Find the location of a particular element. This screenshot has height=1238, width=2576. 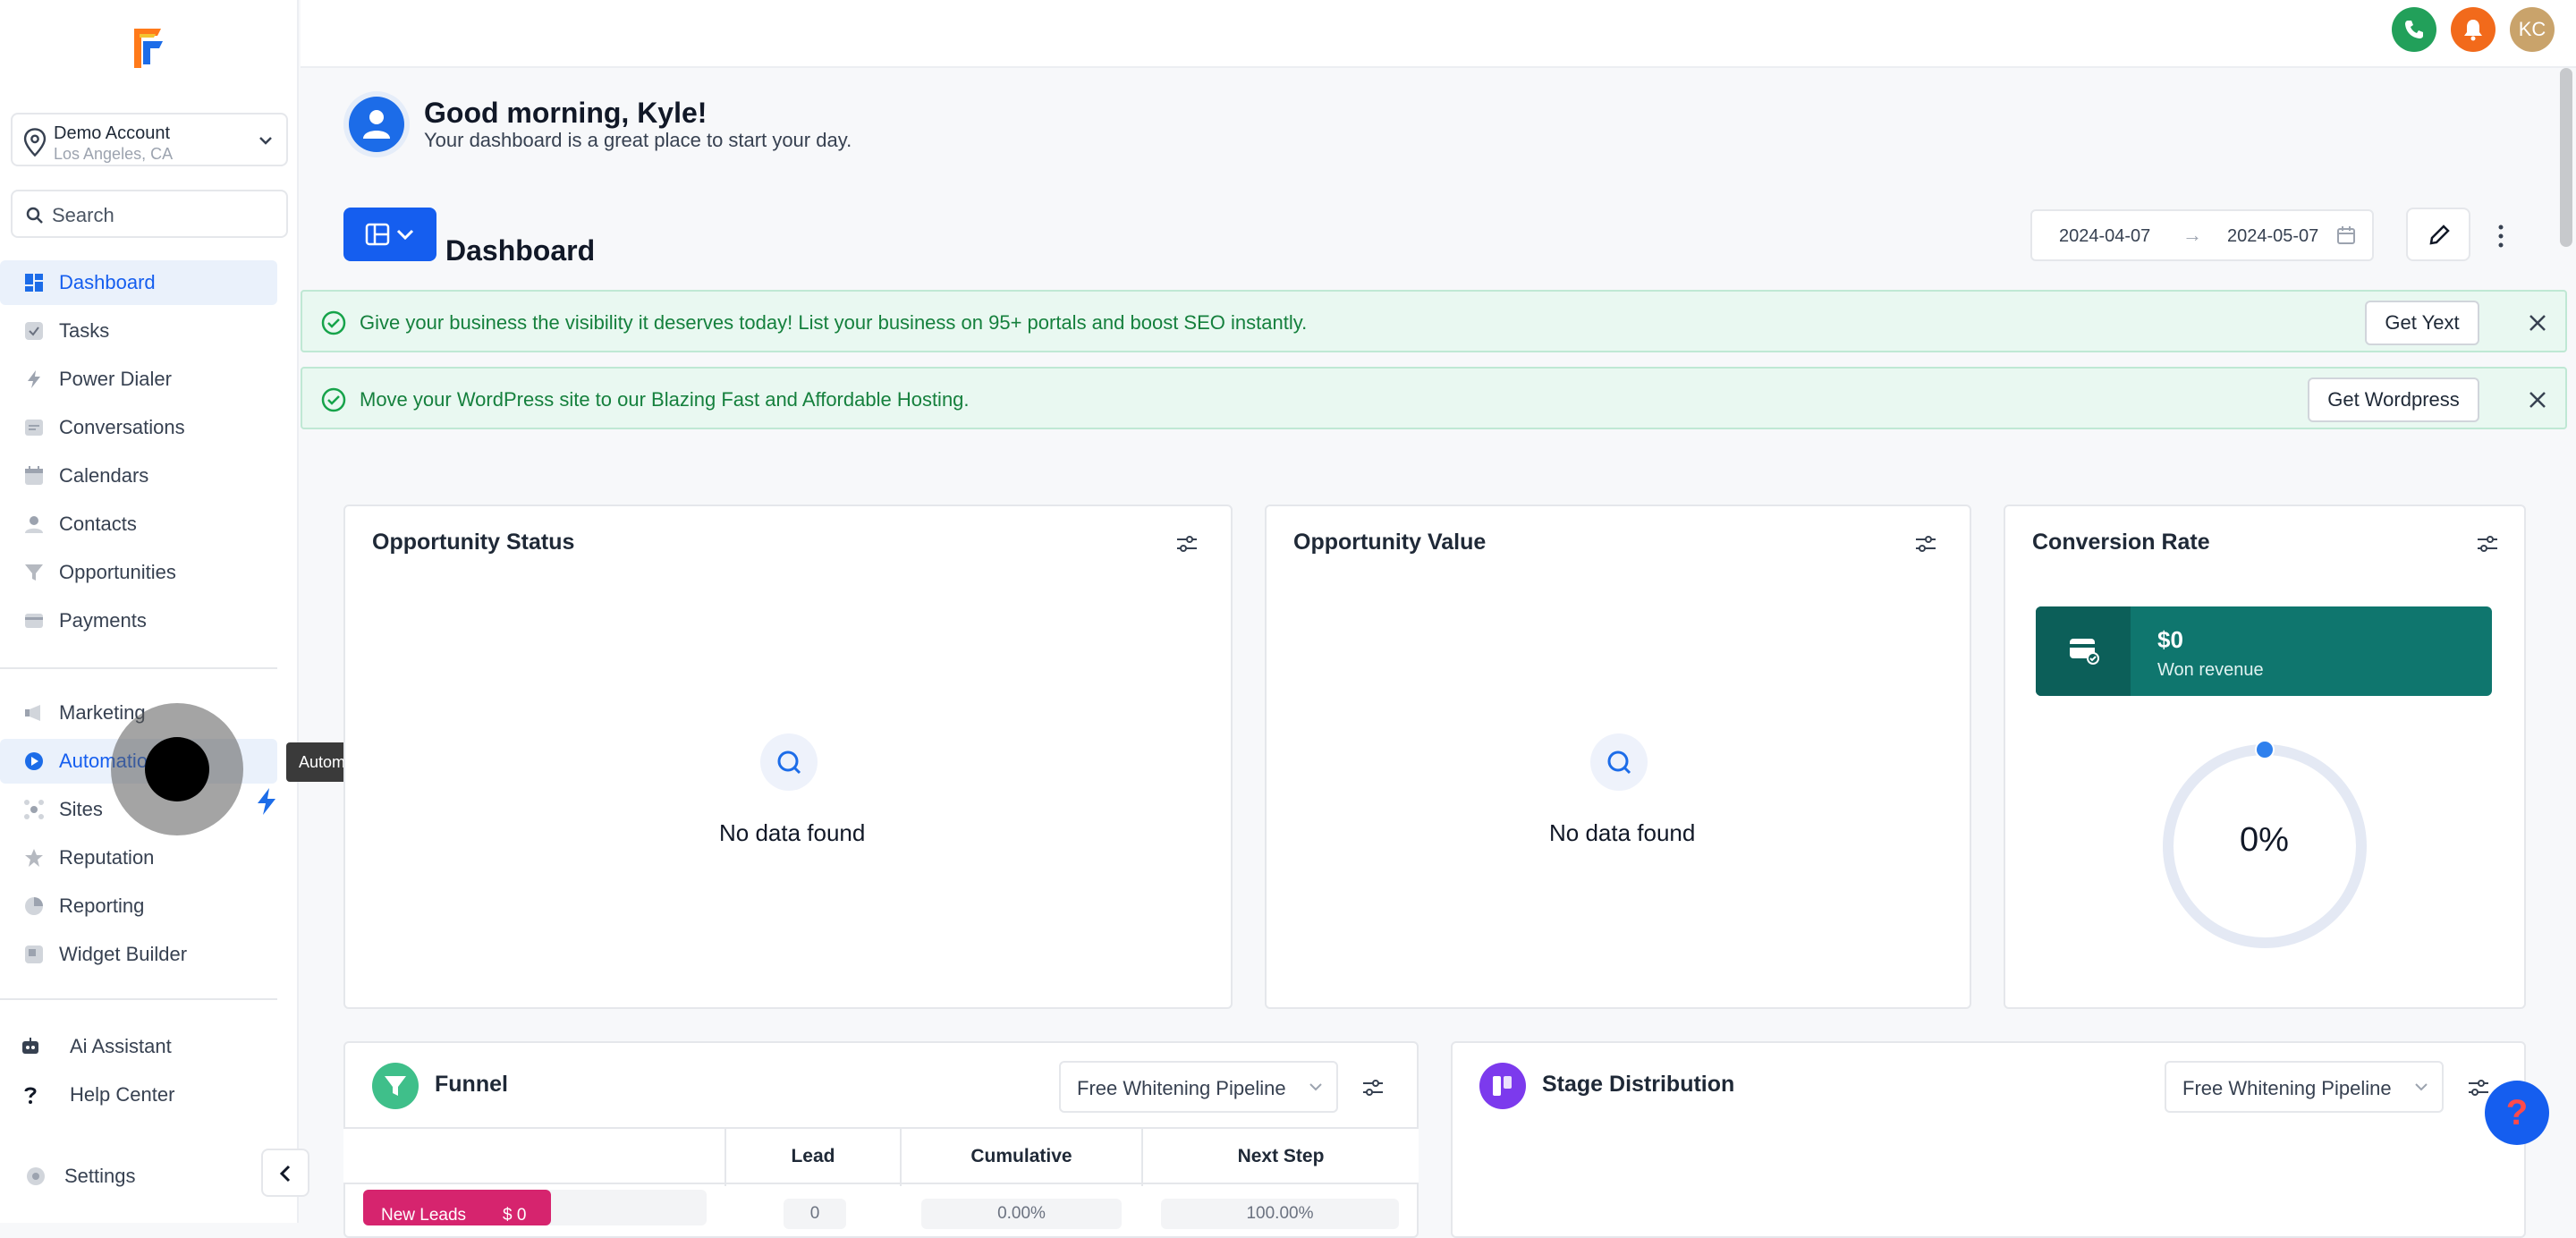

search-placeholder: Search is located at coordinates (83, 215).